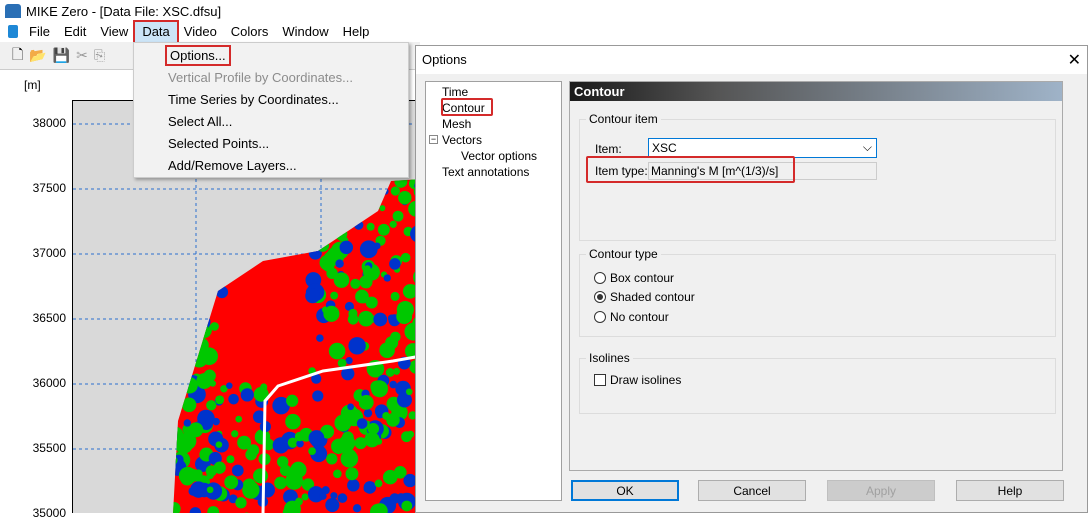 This screenshot has height=520, width=1088. What do you see at coordinates (17, 56) in the screenshot?
I see `new-file-icon: 🗋` at bounding box center [17, 56].